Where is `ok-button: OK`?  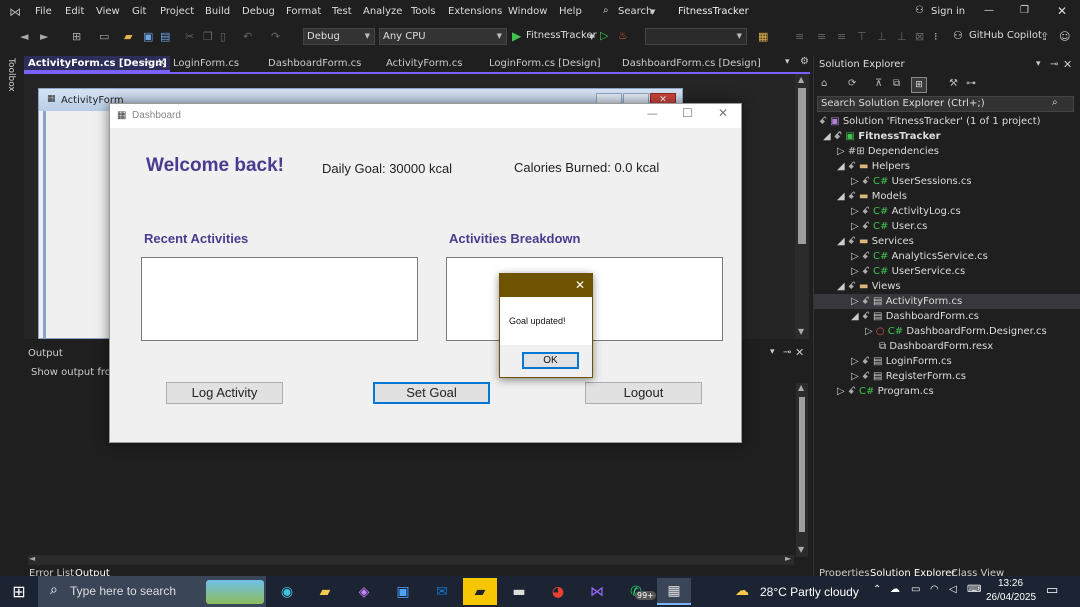
ok-button: OK is located at coordinates (550, 360).